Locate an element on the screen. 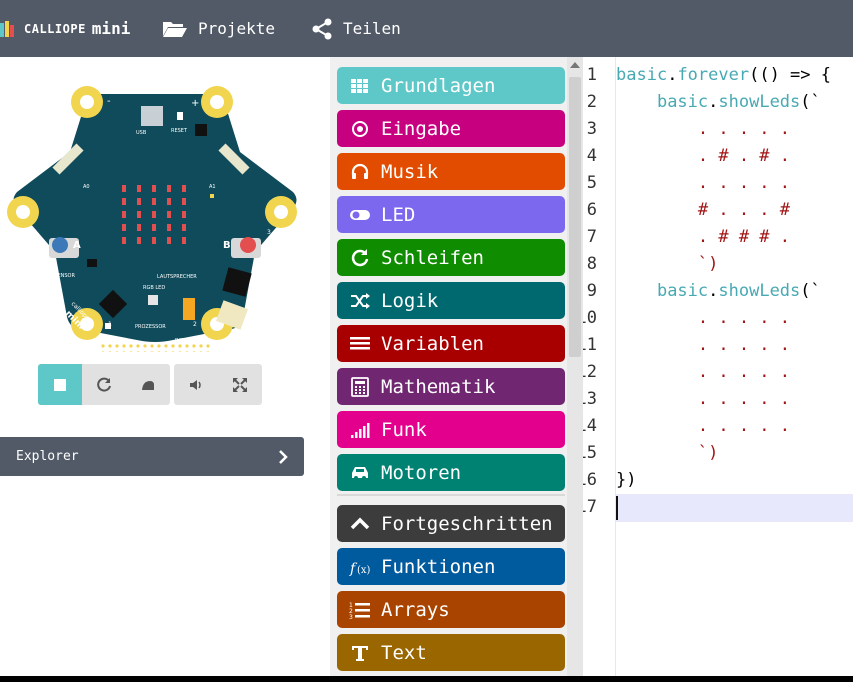  toolbox-category-grundlagen: Grundlagen is located at coordinates (451, 85).